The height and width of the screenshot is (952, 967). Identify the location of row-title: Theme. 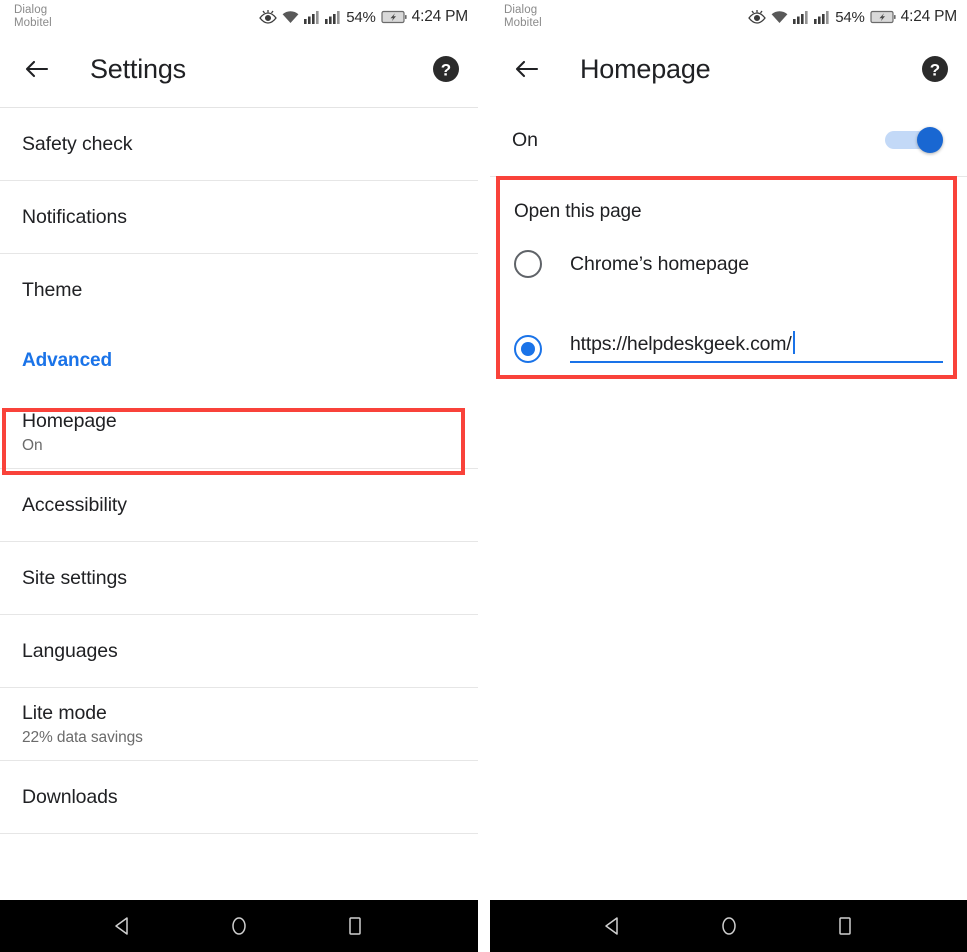
(52, 289).